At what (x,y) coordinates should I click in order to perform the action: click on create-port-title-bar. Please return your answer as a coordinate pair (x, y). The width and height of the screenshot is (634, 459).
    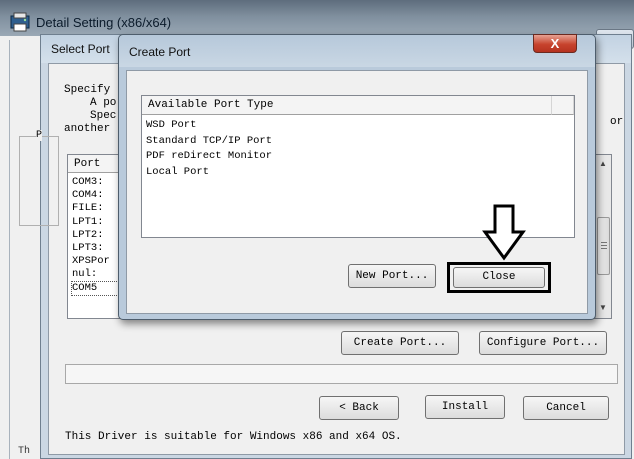
    Looking at the image, I should click on (357, 51).